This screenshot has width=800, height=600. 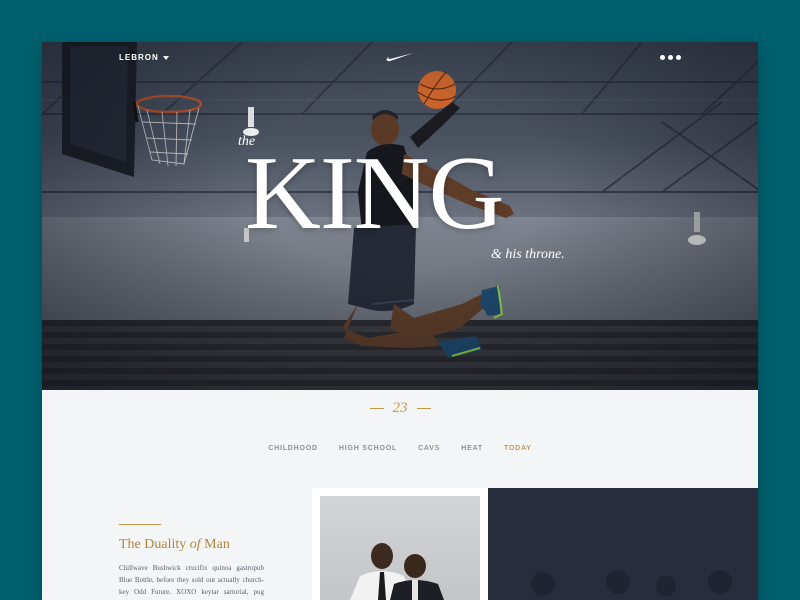 I want to click on timeline-tabs: CHILDHOOD HIGH SCHOOL CAVS HEAT TODAY, so click(x=400, y=448).